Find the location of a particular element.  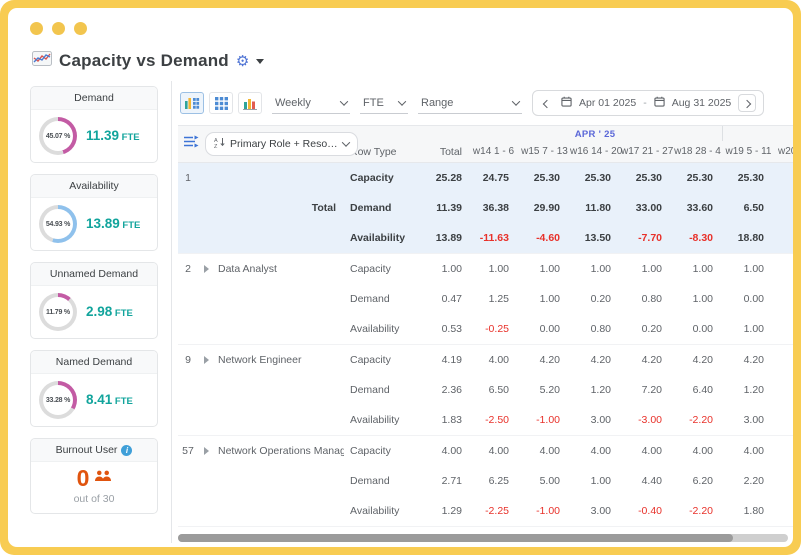

range-select-value: Range is located at coordinates (437, 102).